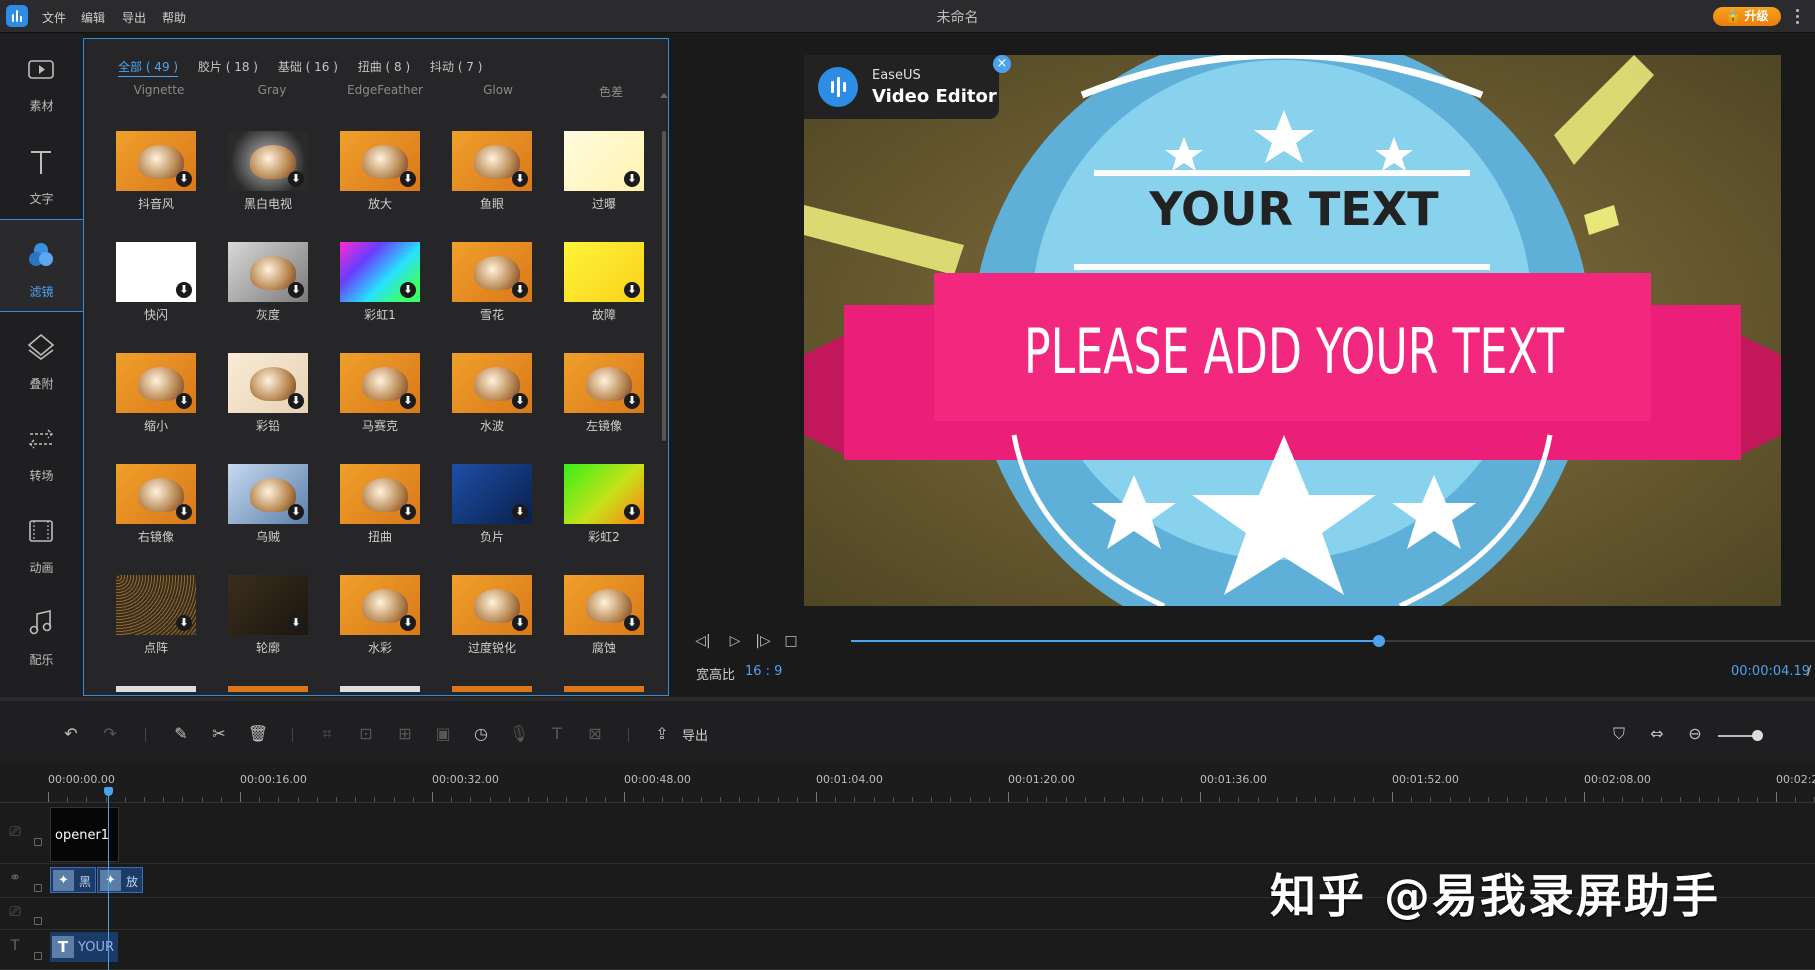 This screenshot has height=970, width=1815. What do you see at coordinates (148, 67) in the screenshot?
I see `tab-all: 全部 ( 49 )` at bounding box center [148, 67].